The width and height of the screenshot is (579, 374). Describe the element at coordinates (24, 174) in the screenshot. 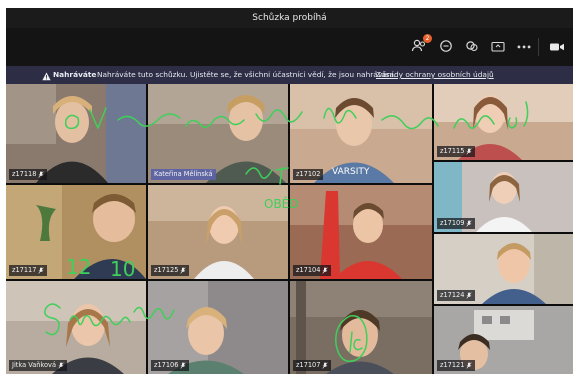

I see `participant-name: z17118` at that location.